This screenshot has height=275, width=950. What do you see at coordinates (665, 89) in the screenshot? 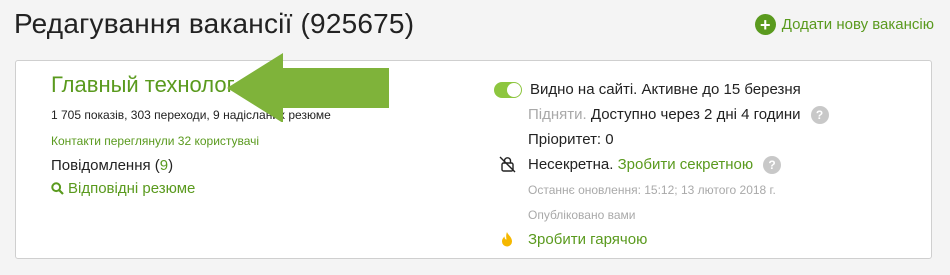
I see `visibility-text: Видно на сайті. Активне до 15 березня` at bounding box center [665, 89].